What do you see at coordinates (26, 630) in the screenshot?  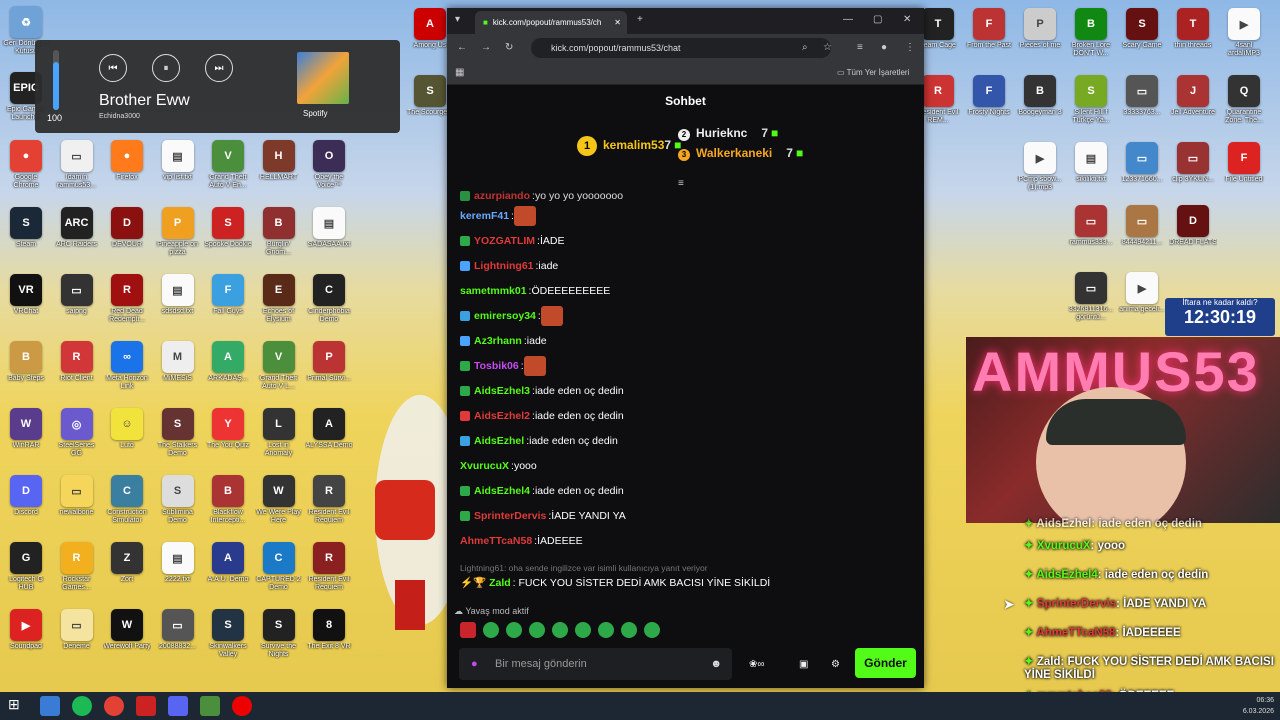 I see `desktop-icon: ▶ Soundpad` at bounding box center [26, 630].